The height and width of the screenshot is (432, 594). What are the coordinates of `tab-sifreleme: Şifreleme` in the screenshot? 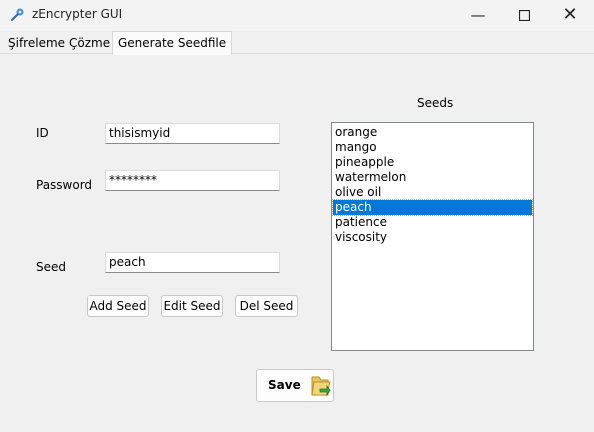 It's located at (36, 43).